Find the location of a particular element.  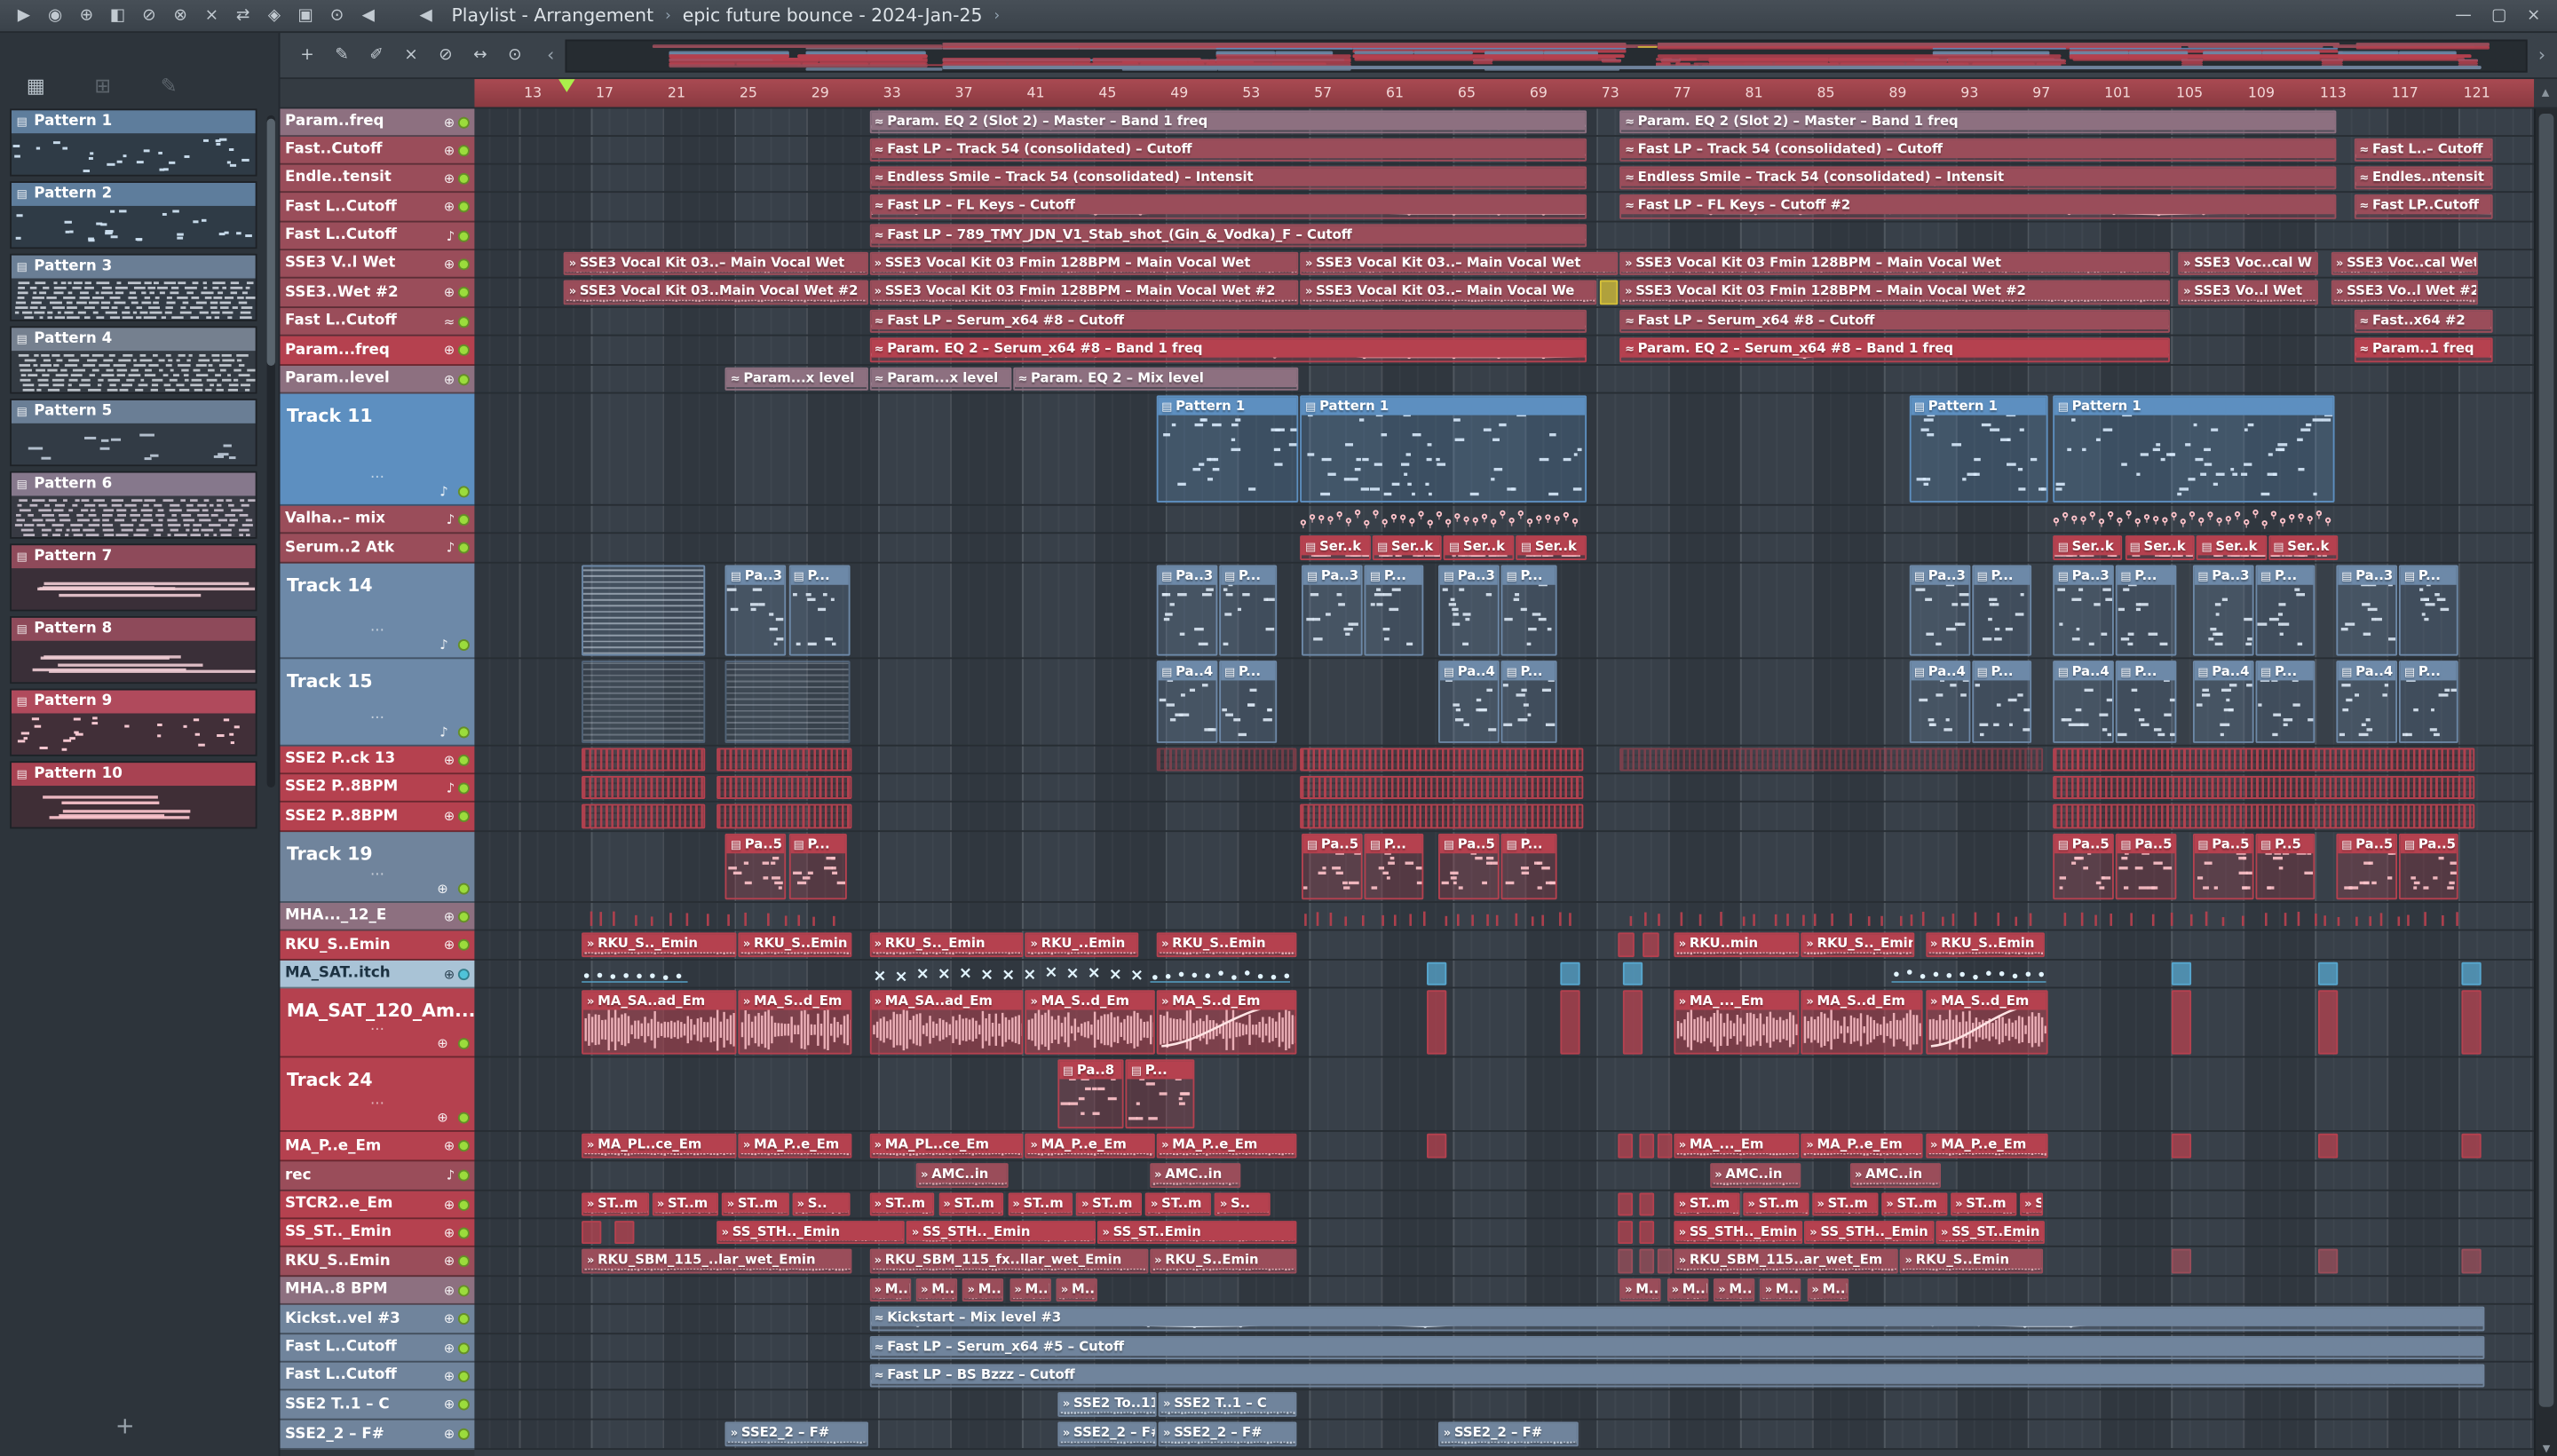

track-header: SS_ST.._Emin ⊕ is located at coordinates (377, 1233).